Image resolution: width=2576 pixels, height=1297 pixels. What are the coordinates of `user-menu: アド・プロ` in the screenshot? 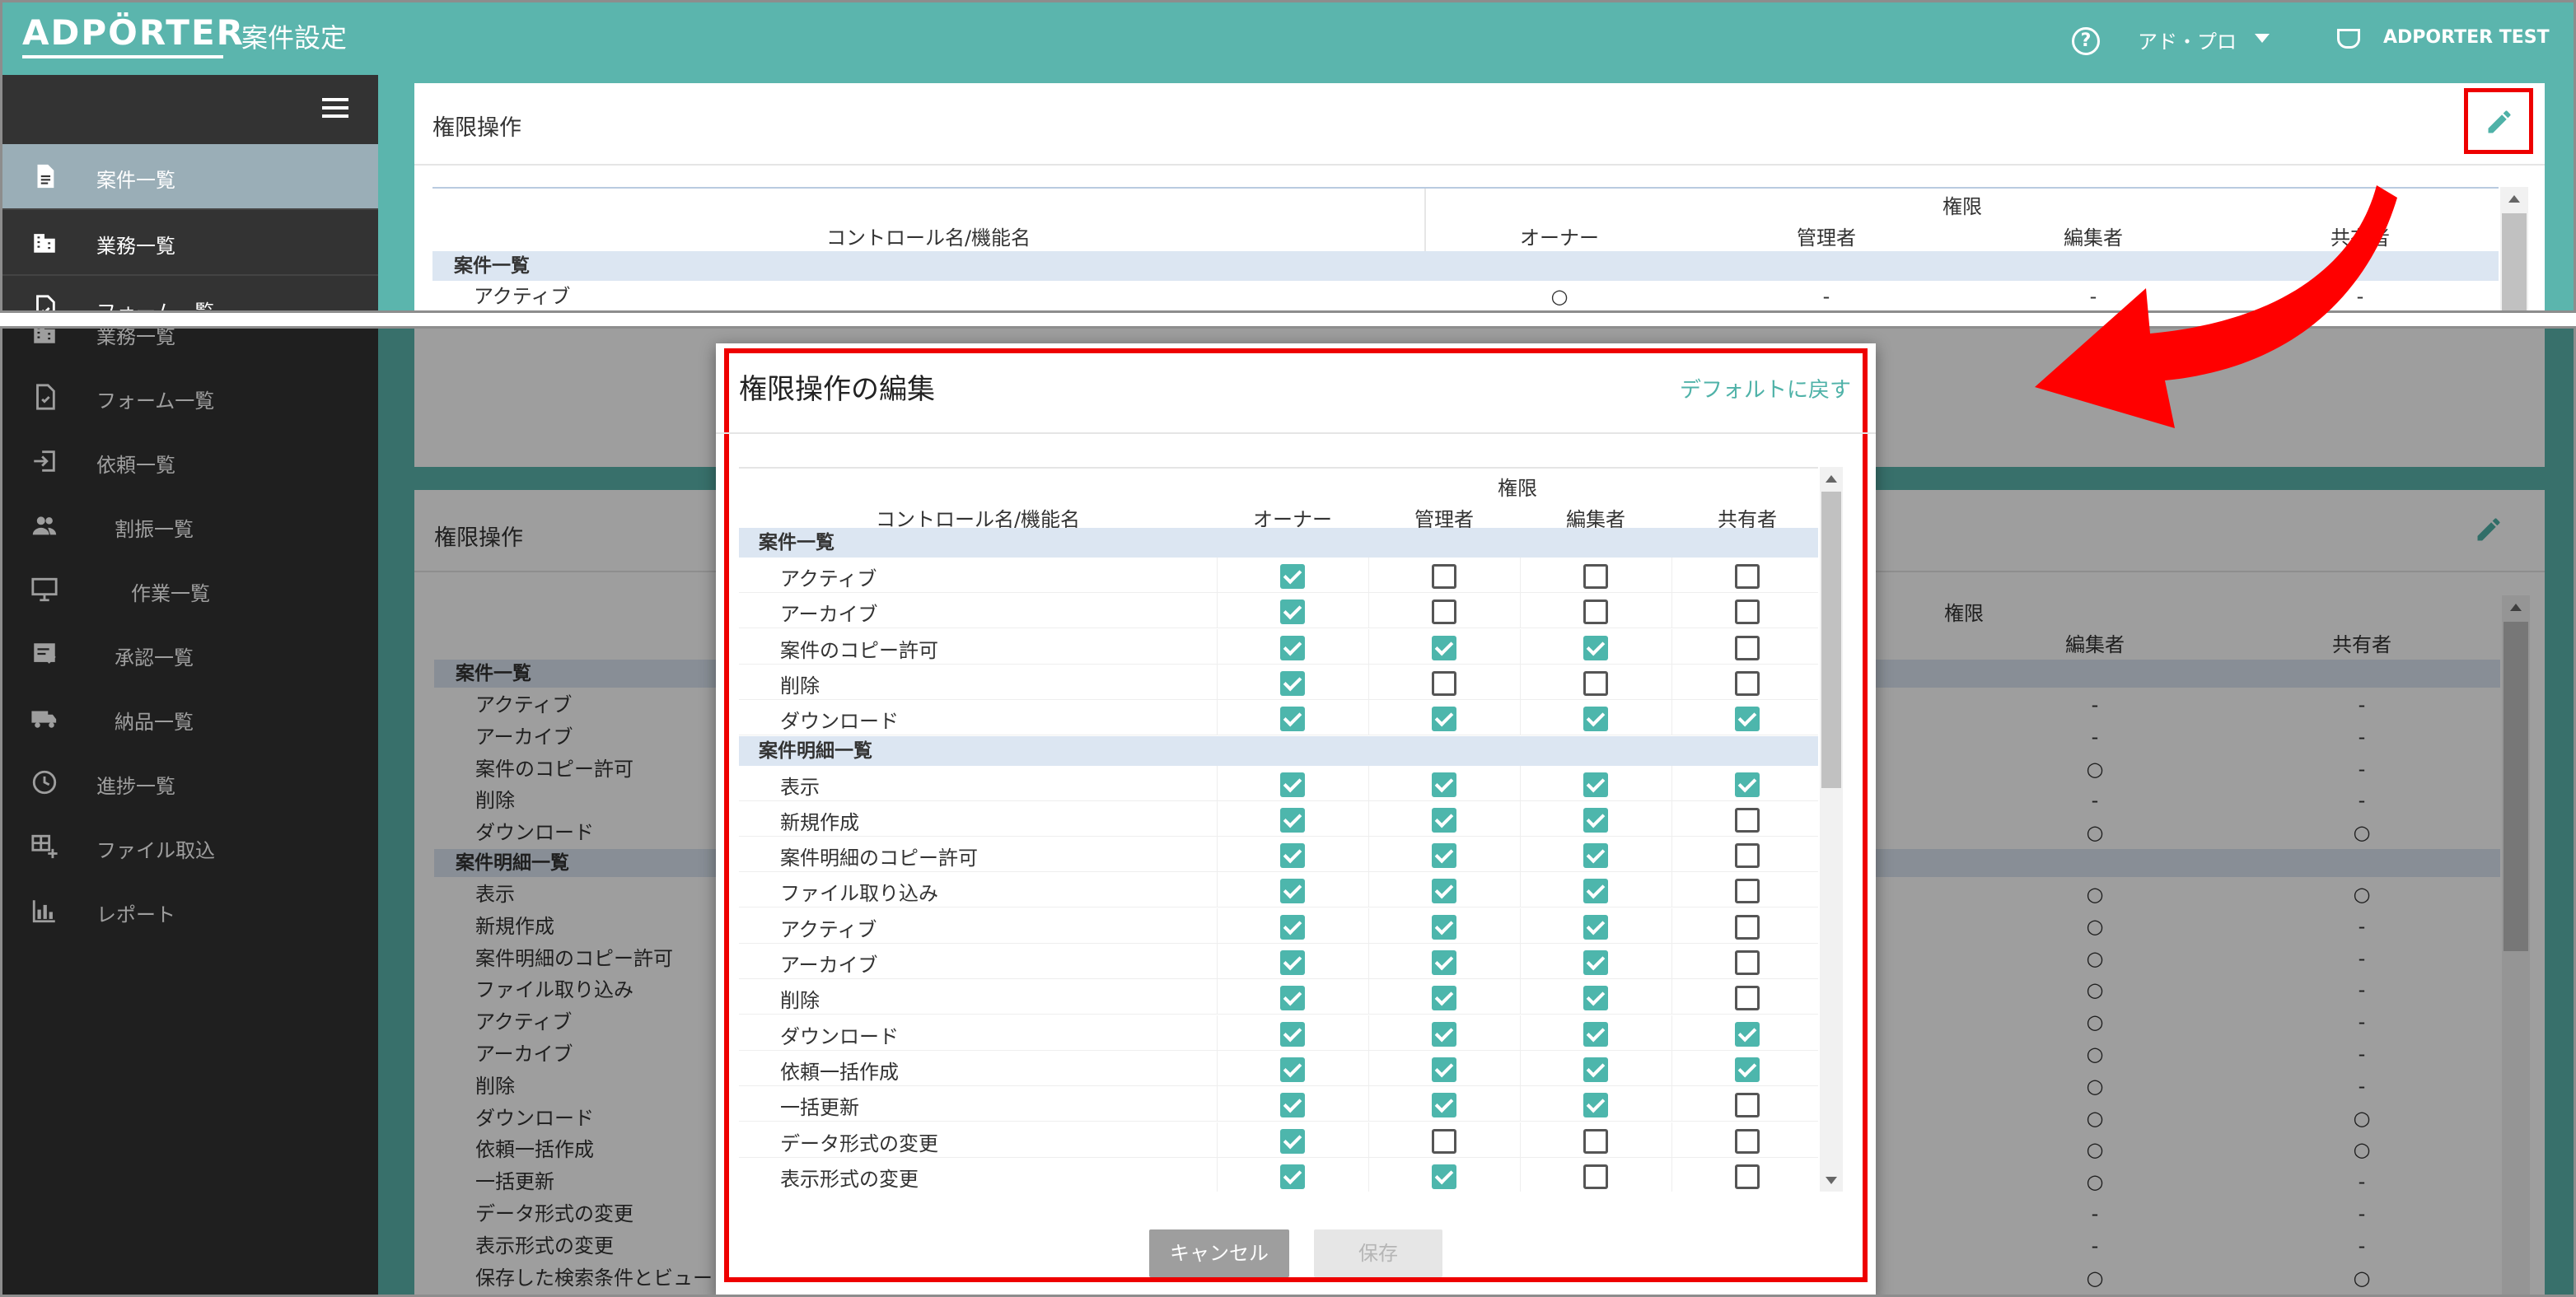 It's located at (2187, 40).